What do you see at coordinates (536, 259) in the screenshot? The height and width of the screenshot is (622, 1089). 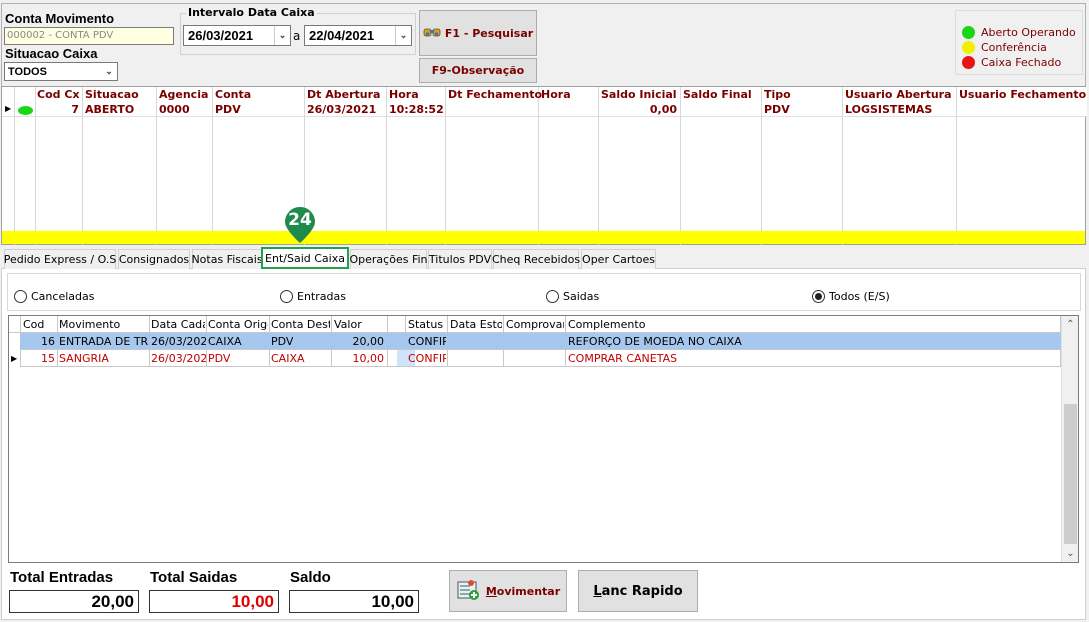 I see `tab-cheq-recebidos: Cheq Recebidos` at bounding box center [536, 259].